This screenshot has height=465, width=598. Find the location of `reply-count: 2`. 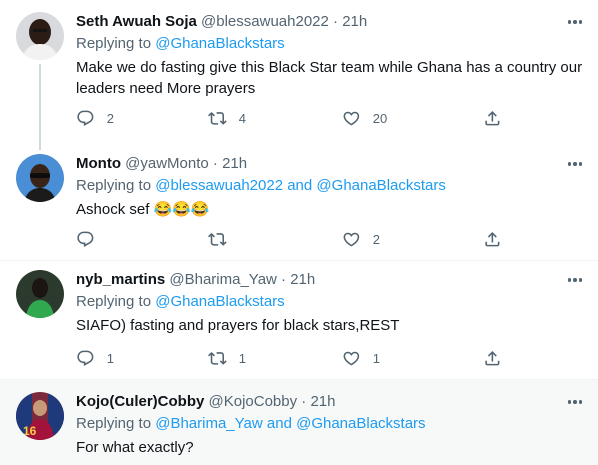

reply-count: 2 is located at coordinates (110, 118).